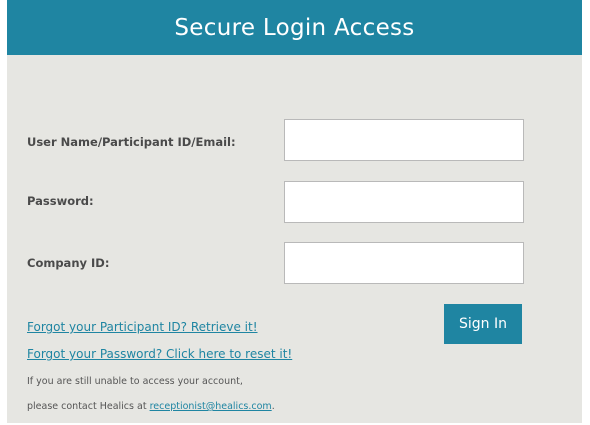 This screenshot has width=590, height=425. I want to click on help-text-suffix: ., so click(273, 406).